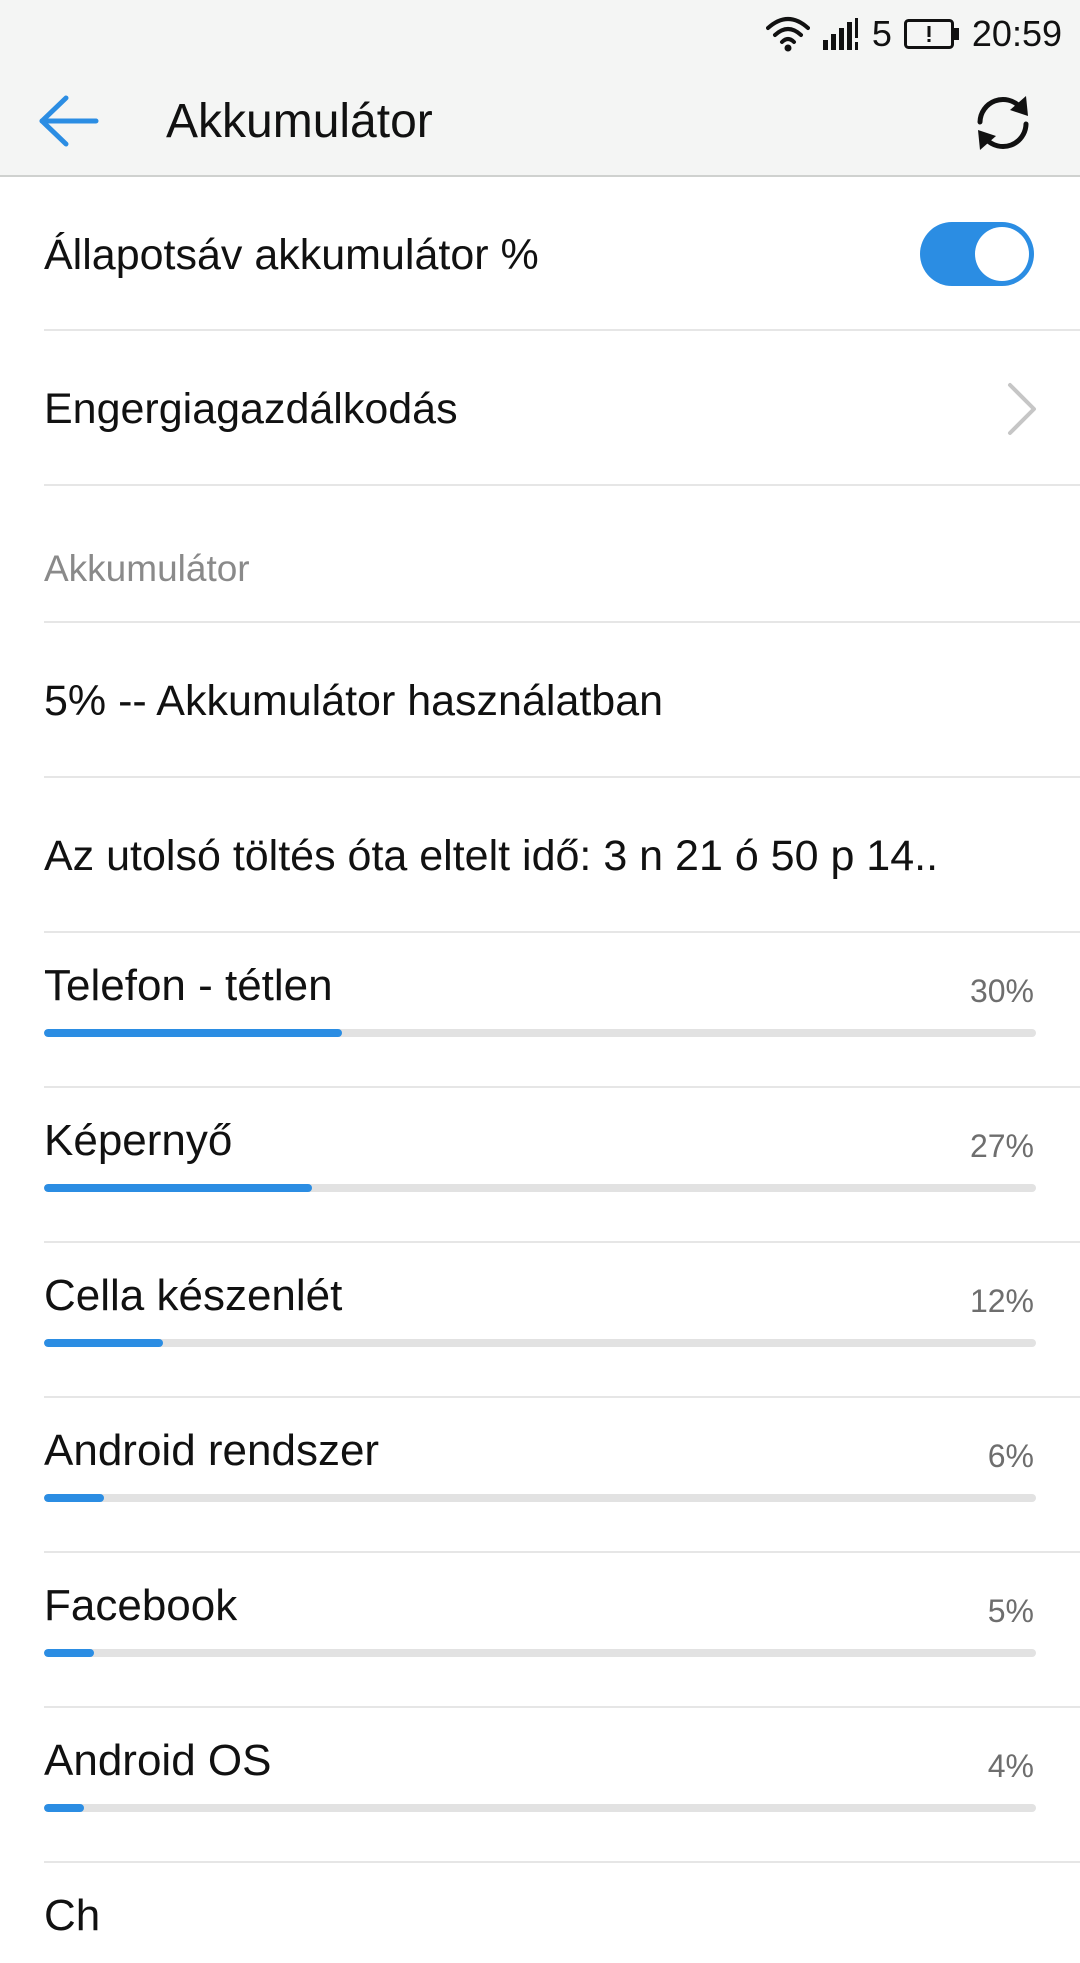  I want to click on wifi-icon, so click(787, 34).